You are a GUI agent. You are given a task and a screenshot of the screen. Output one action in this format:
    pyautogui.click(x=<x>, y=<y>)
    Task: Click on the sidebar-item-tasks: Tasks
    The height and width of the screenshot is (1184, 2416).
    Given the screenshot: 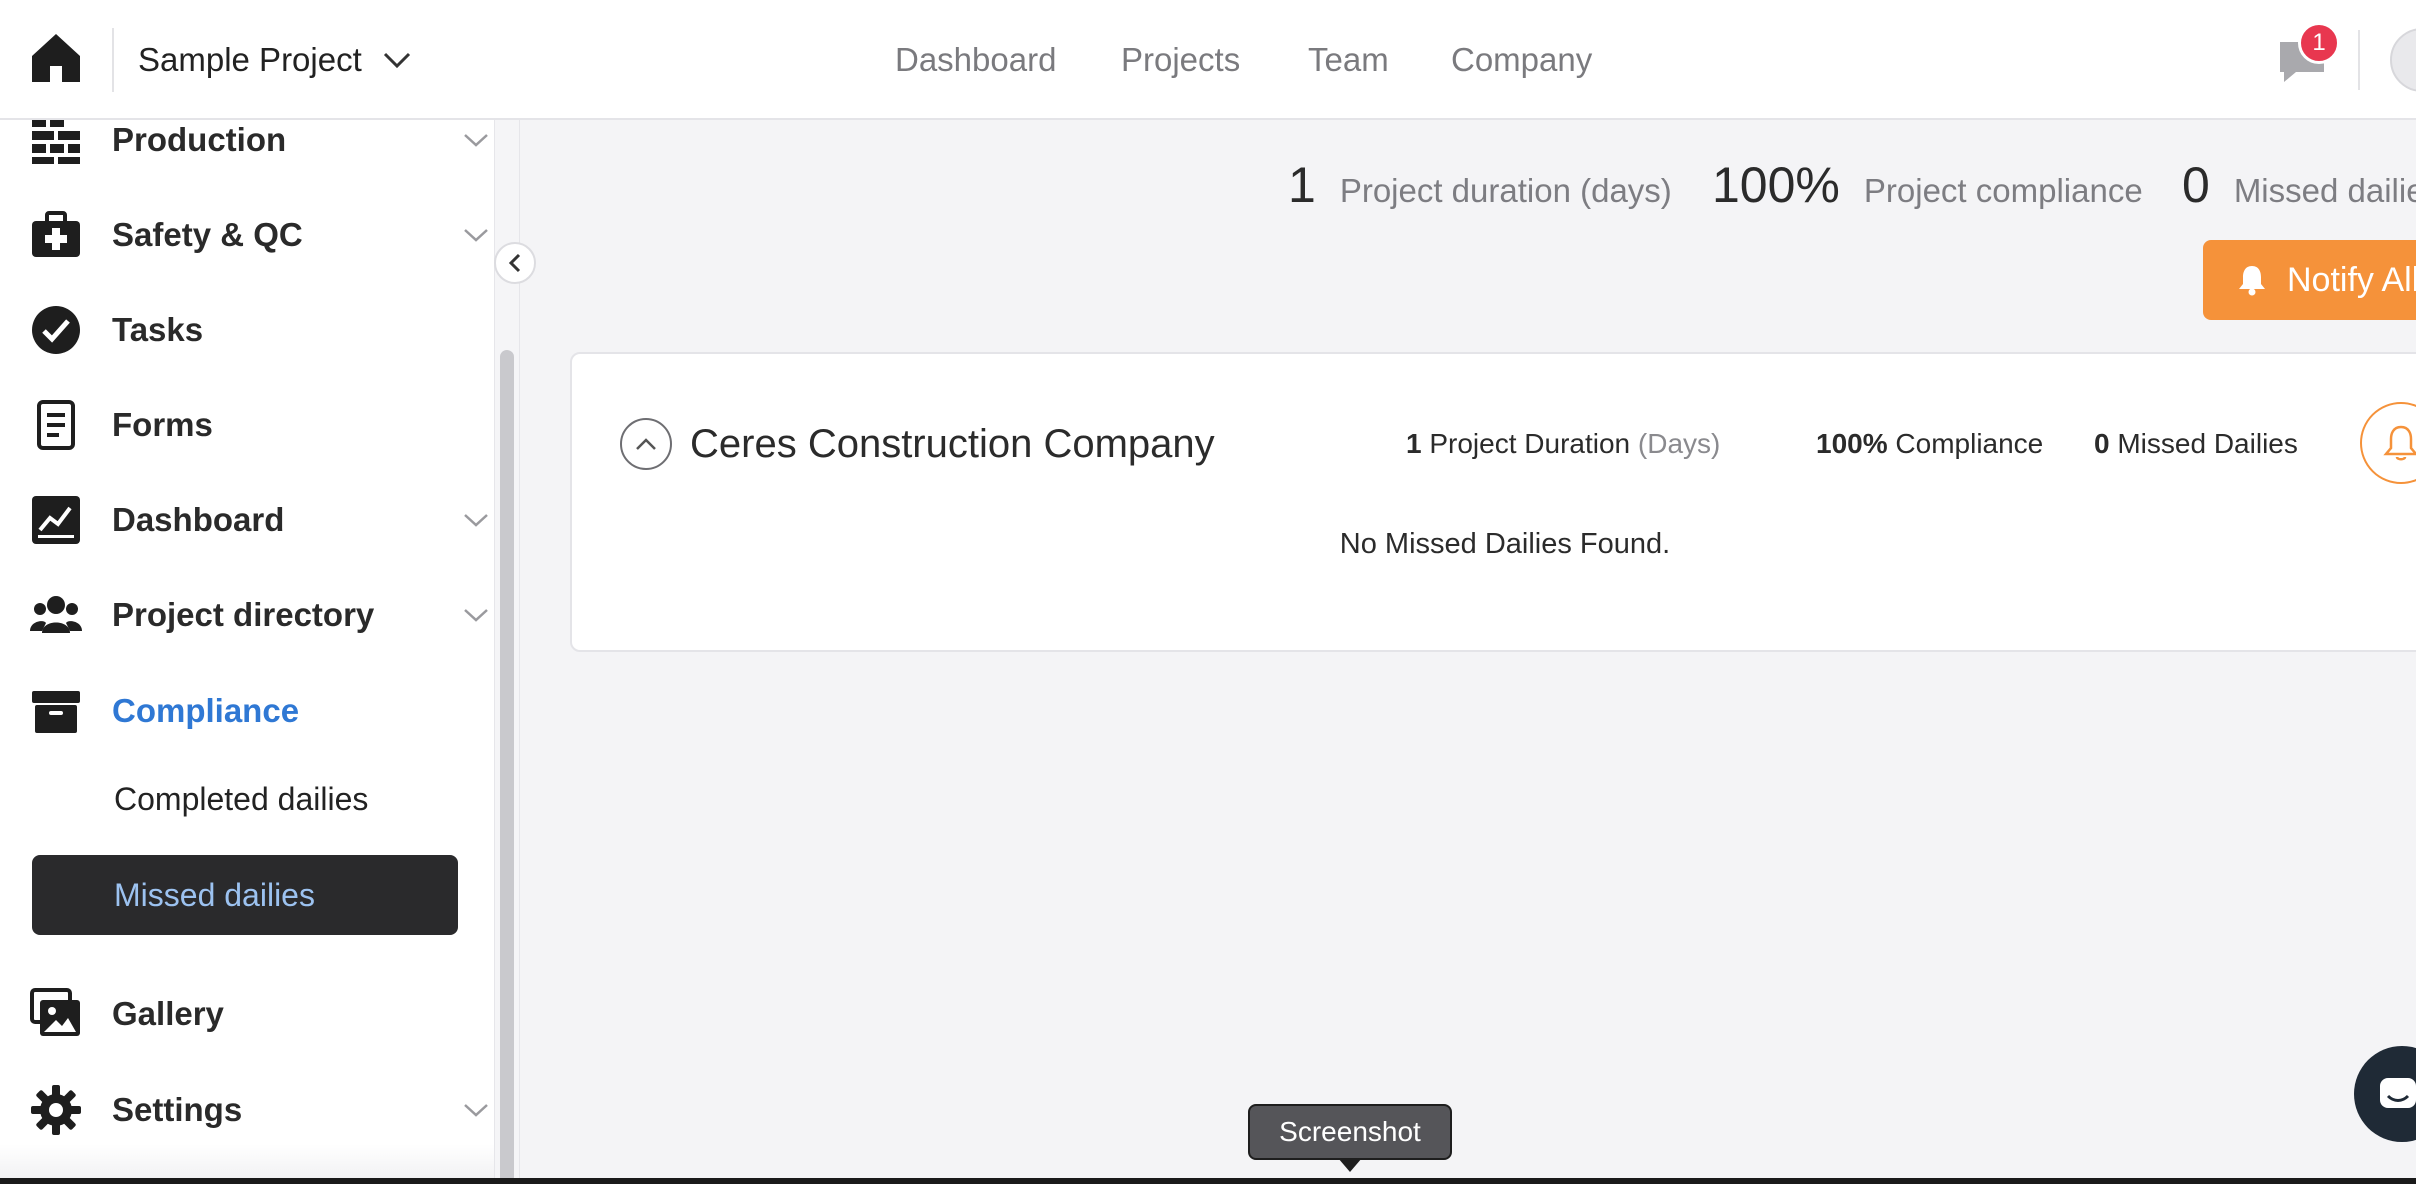 What is the action you would take?
    pyautogui.click(x=247, y=330)
    